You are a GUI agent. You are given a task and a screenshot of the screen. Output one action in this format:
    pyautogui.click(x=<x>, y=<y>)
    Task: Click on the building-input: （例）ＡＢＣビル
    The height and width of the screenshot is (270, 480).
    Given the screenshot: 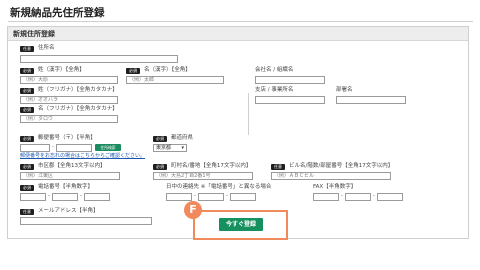 What is the action you would take?
    pyautogui.click(x=331, y=176)
    